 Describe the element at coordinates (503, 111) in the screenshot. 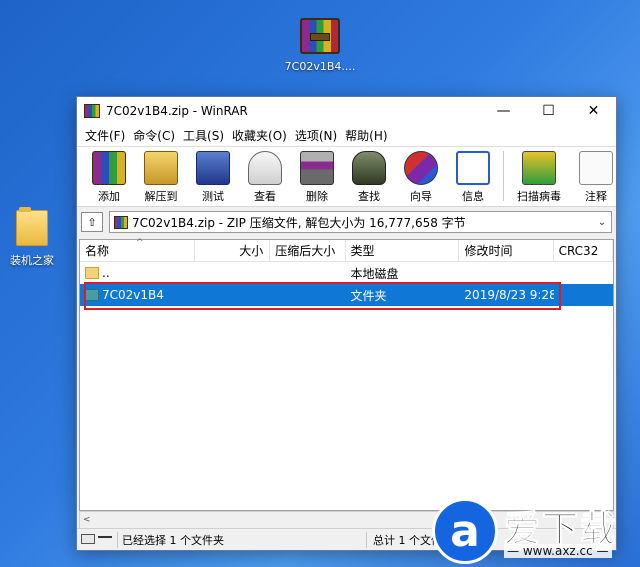

I see `minimize-button: —` at that location.